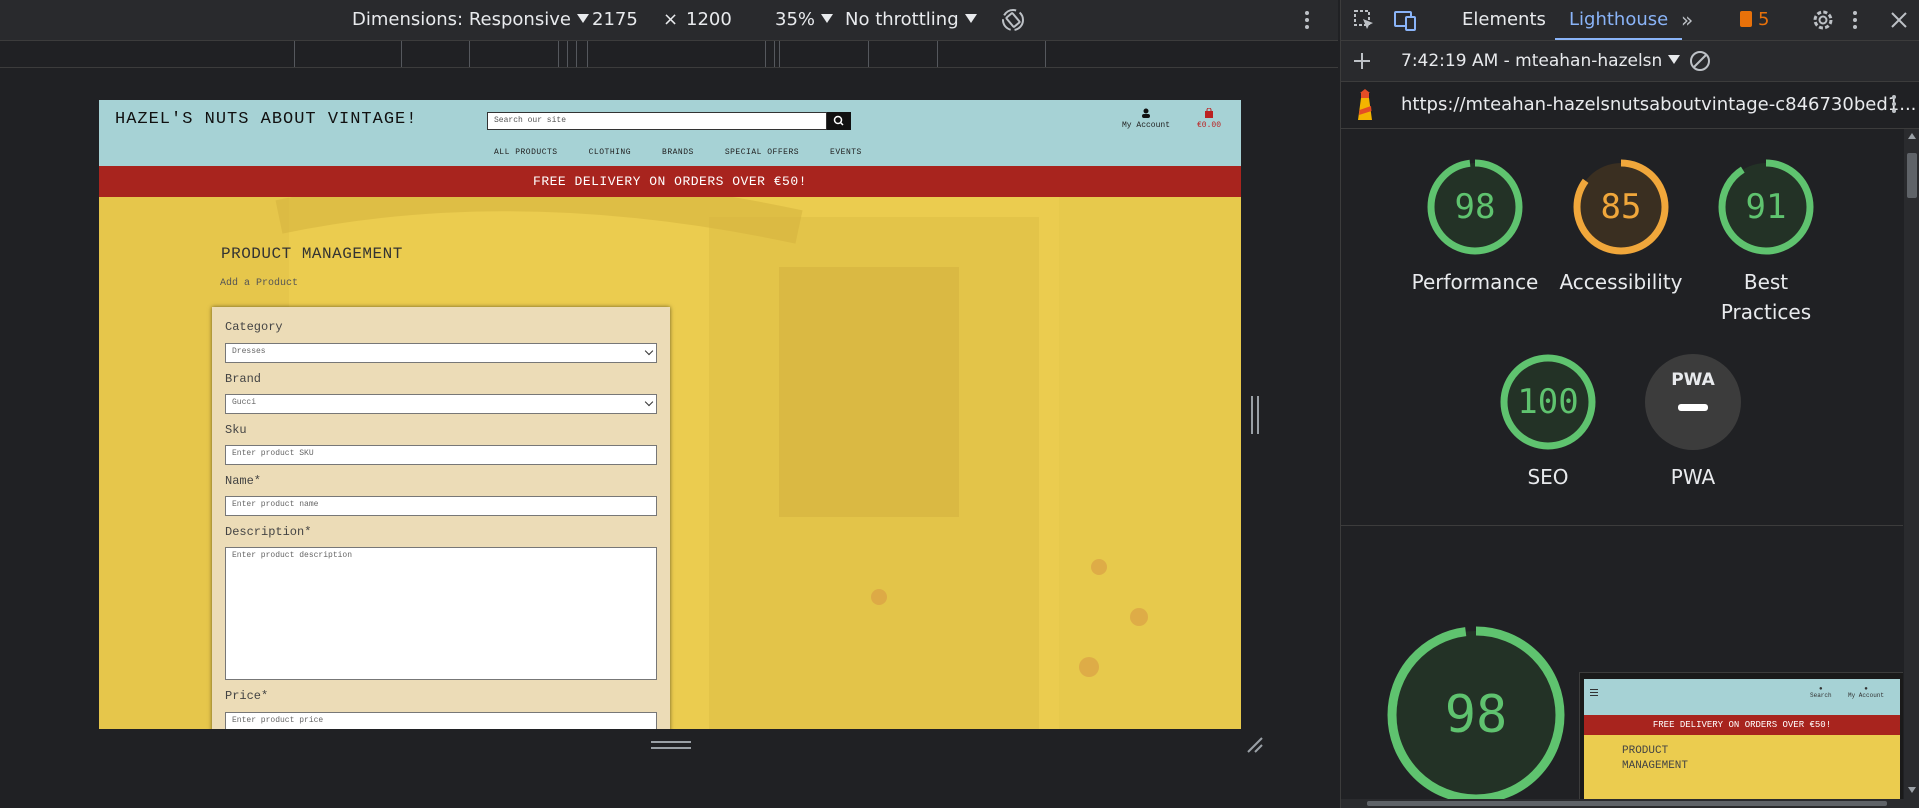 The height and width of the screenshot is (808, 1919). Describe the element at coordinates (441, 455) in the screenshot. I see `sku-input: Enter product SKU` at that location.